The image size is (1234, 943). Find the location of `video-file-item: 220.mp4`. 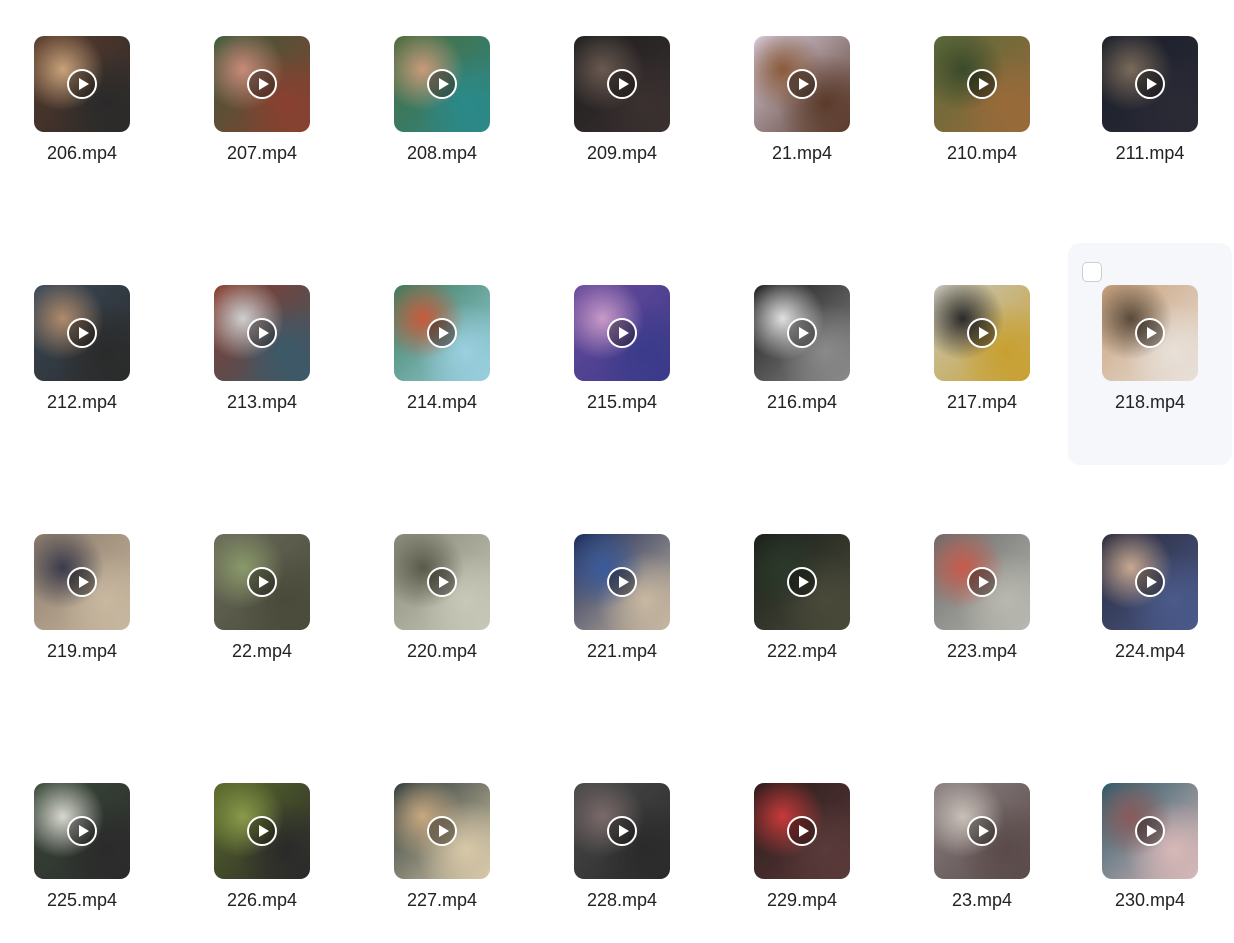

video-file-item: 220.mp4 is located at coordinates (442, 609).